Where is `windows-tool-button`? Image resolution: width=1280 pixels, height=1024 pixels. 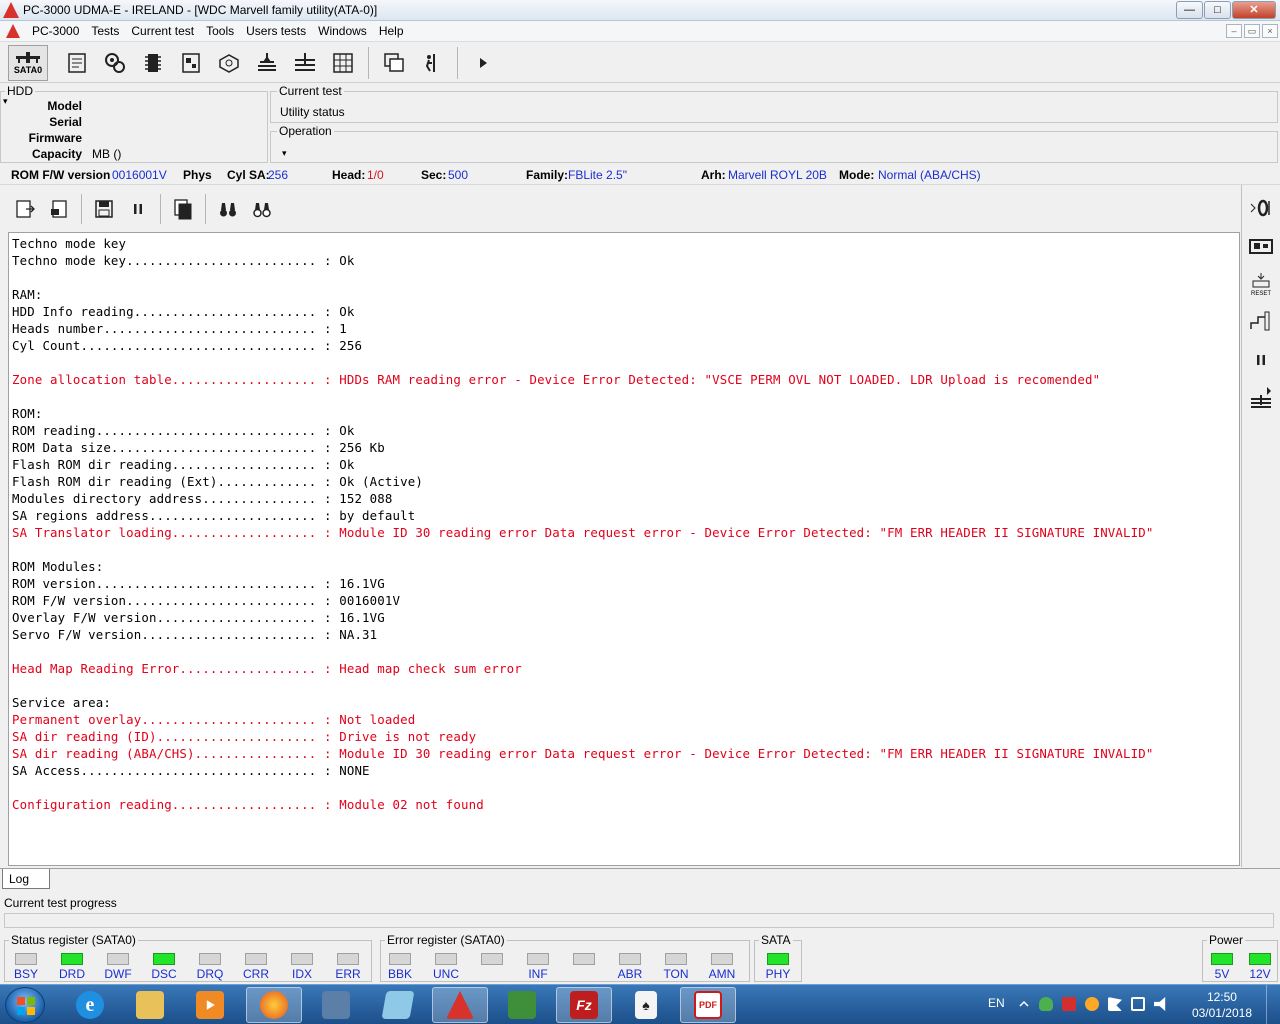
windows-tool-button is located at coordinates (394, 63).